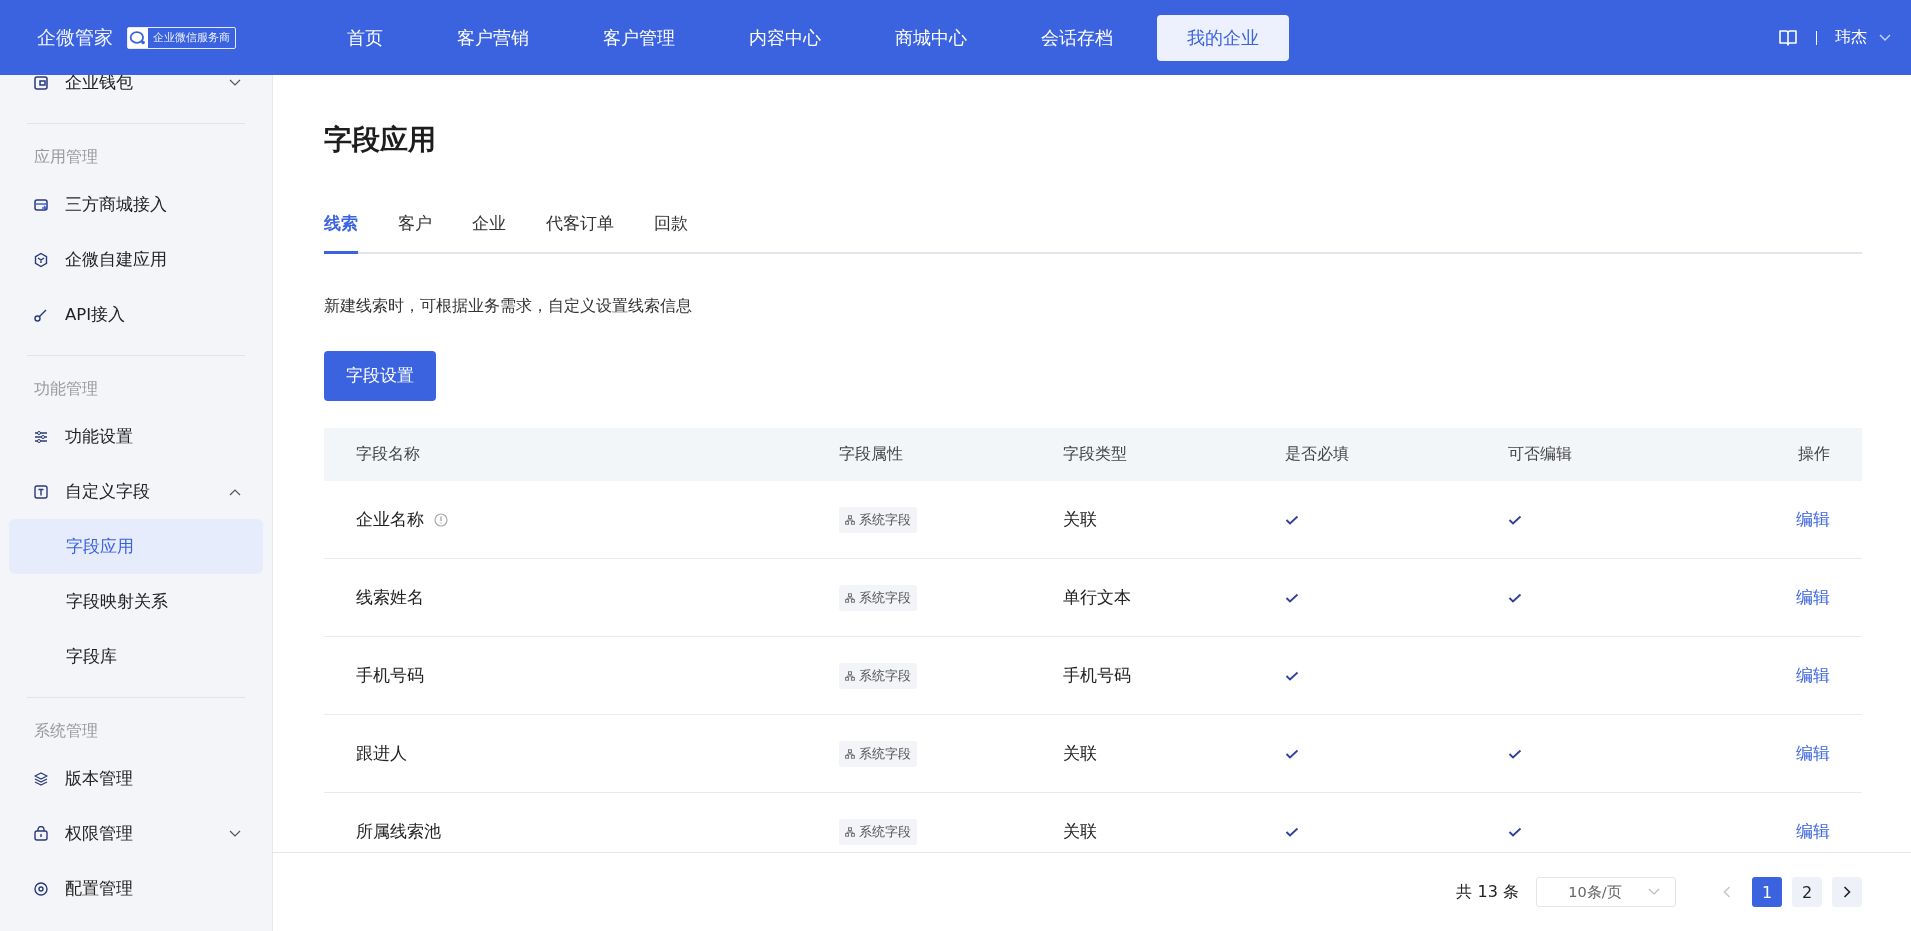 The width and height of the screenshot is (1911, 931). What do you see at coordinates (136, 546) in the screenshot?
I see `sidebar-subitem: 字段应用` at bounding box center [136, 546].